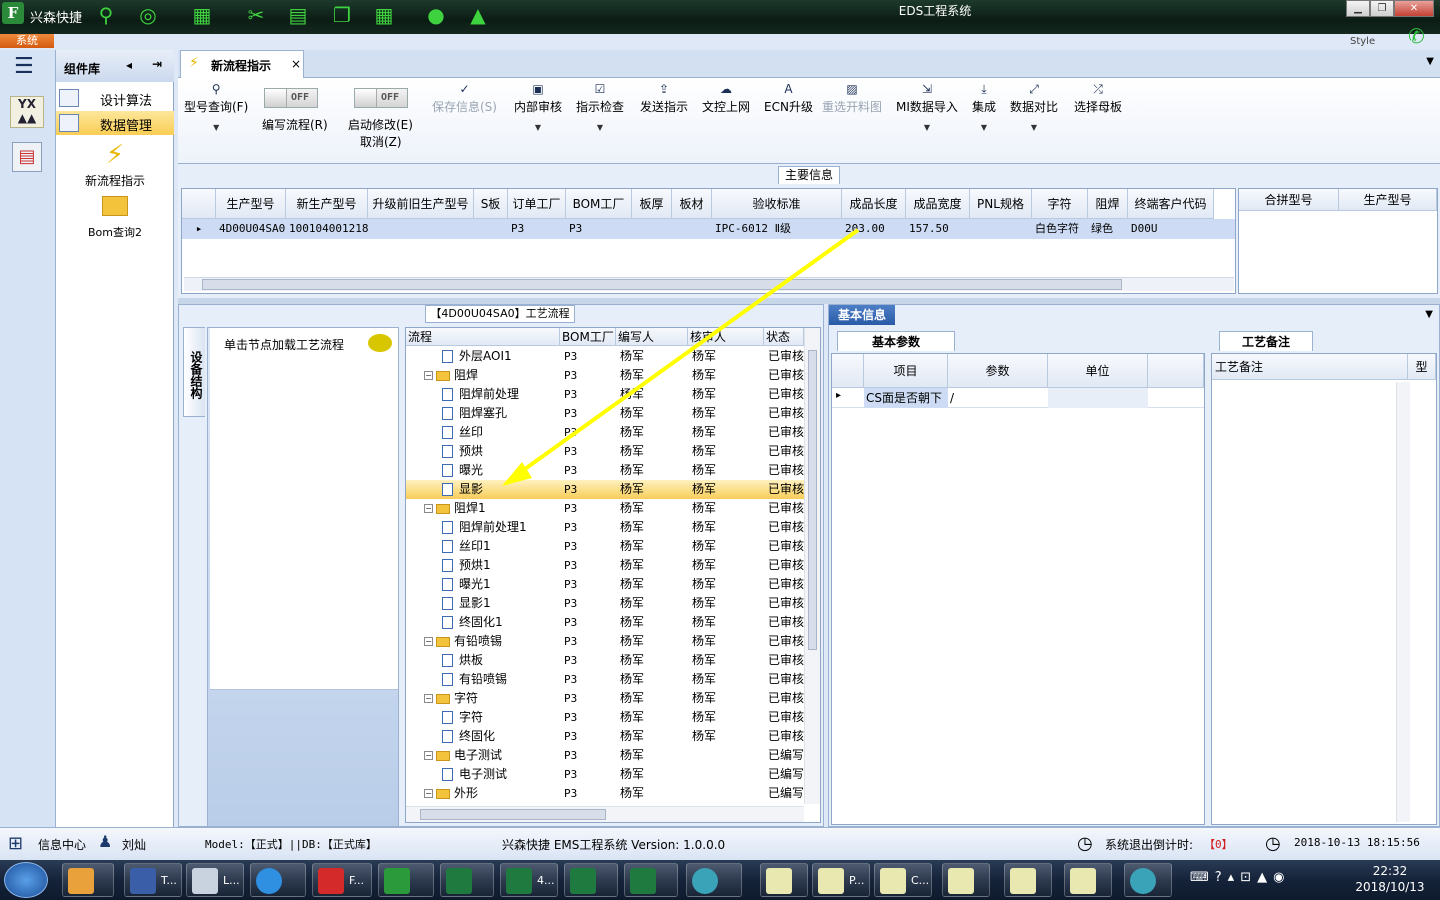  Describe the element at coordinates (327, 204) in the screenshot. I see `column-header: 新生产型号` at that location.